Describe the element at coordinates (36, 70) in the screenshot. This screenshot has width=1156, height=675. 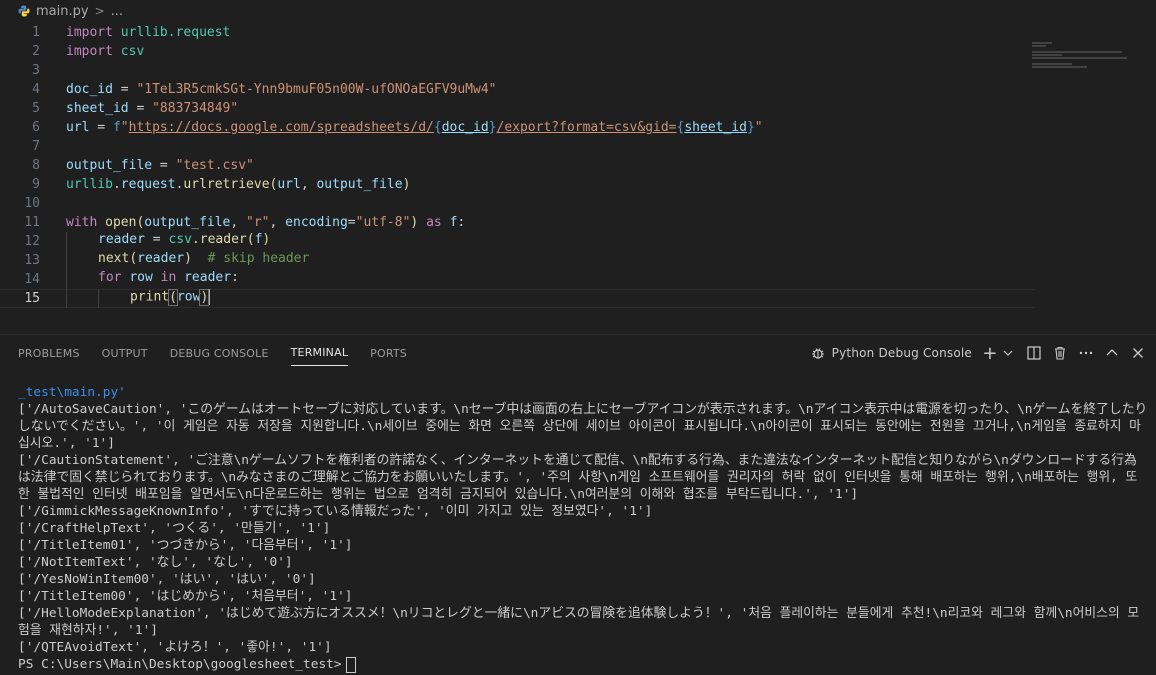
I see `line-number: 3` at that location.